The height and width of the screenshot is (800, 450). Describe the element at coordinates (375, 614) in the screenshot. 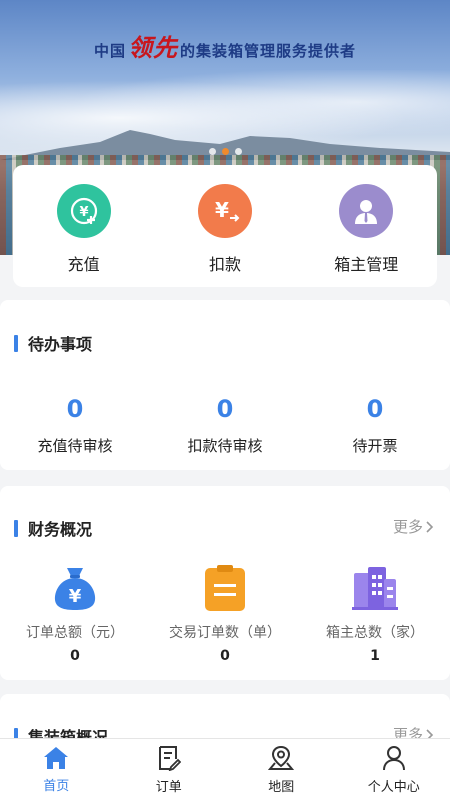

I see `finance-owner-count: 箱主总数（家） 1` at that location.